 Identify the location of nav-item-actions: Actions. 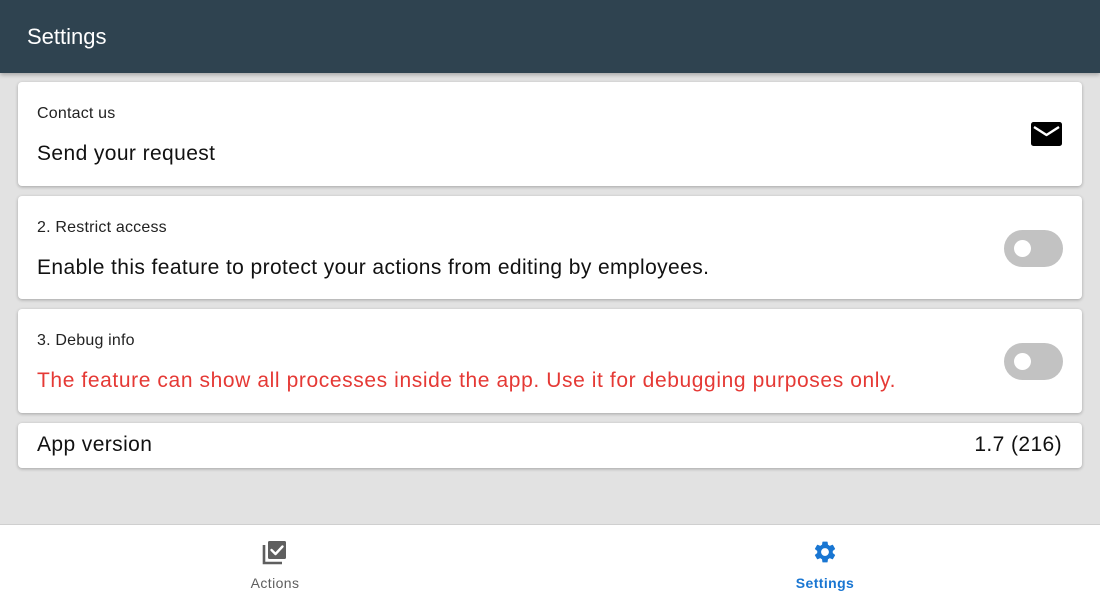
(275, 565).